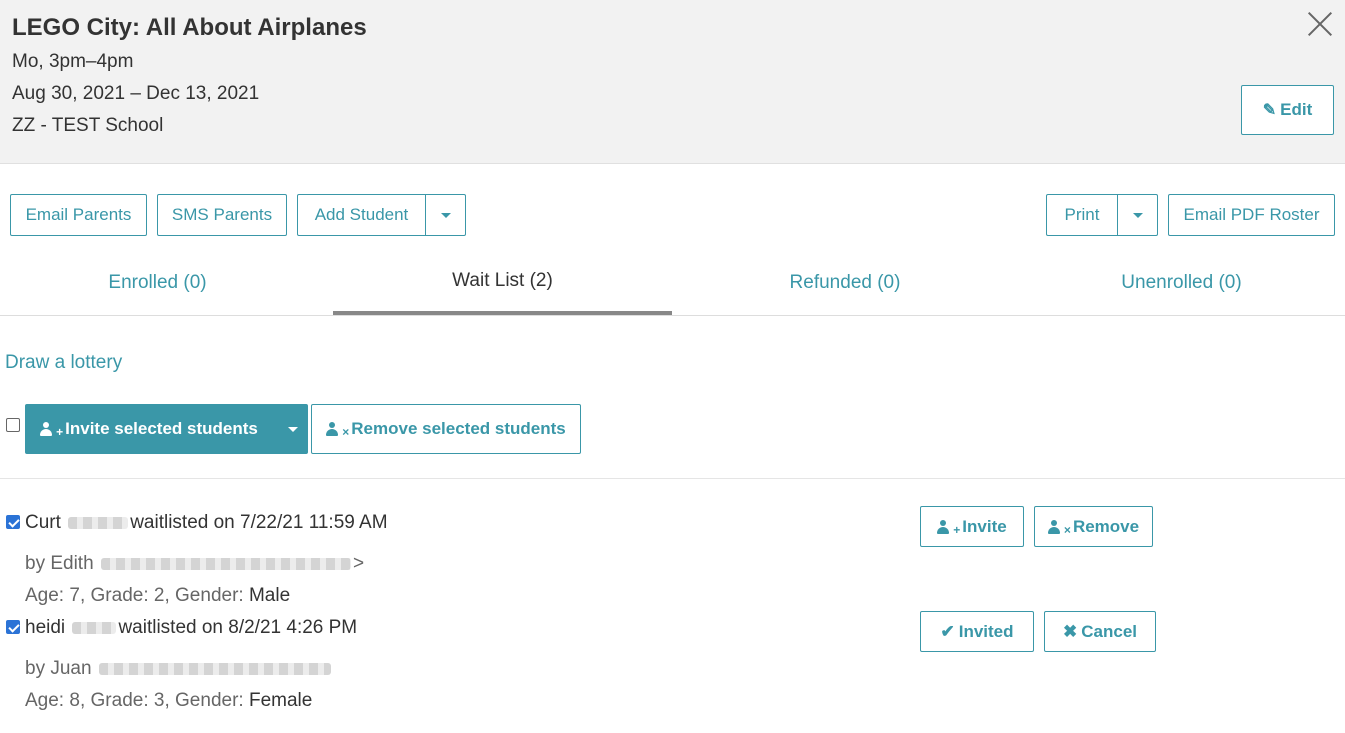 Image resolution: width=1345 pixels, height=733 pixels. I want to click on remove-button: × Remove, so click(1093, 526).